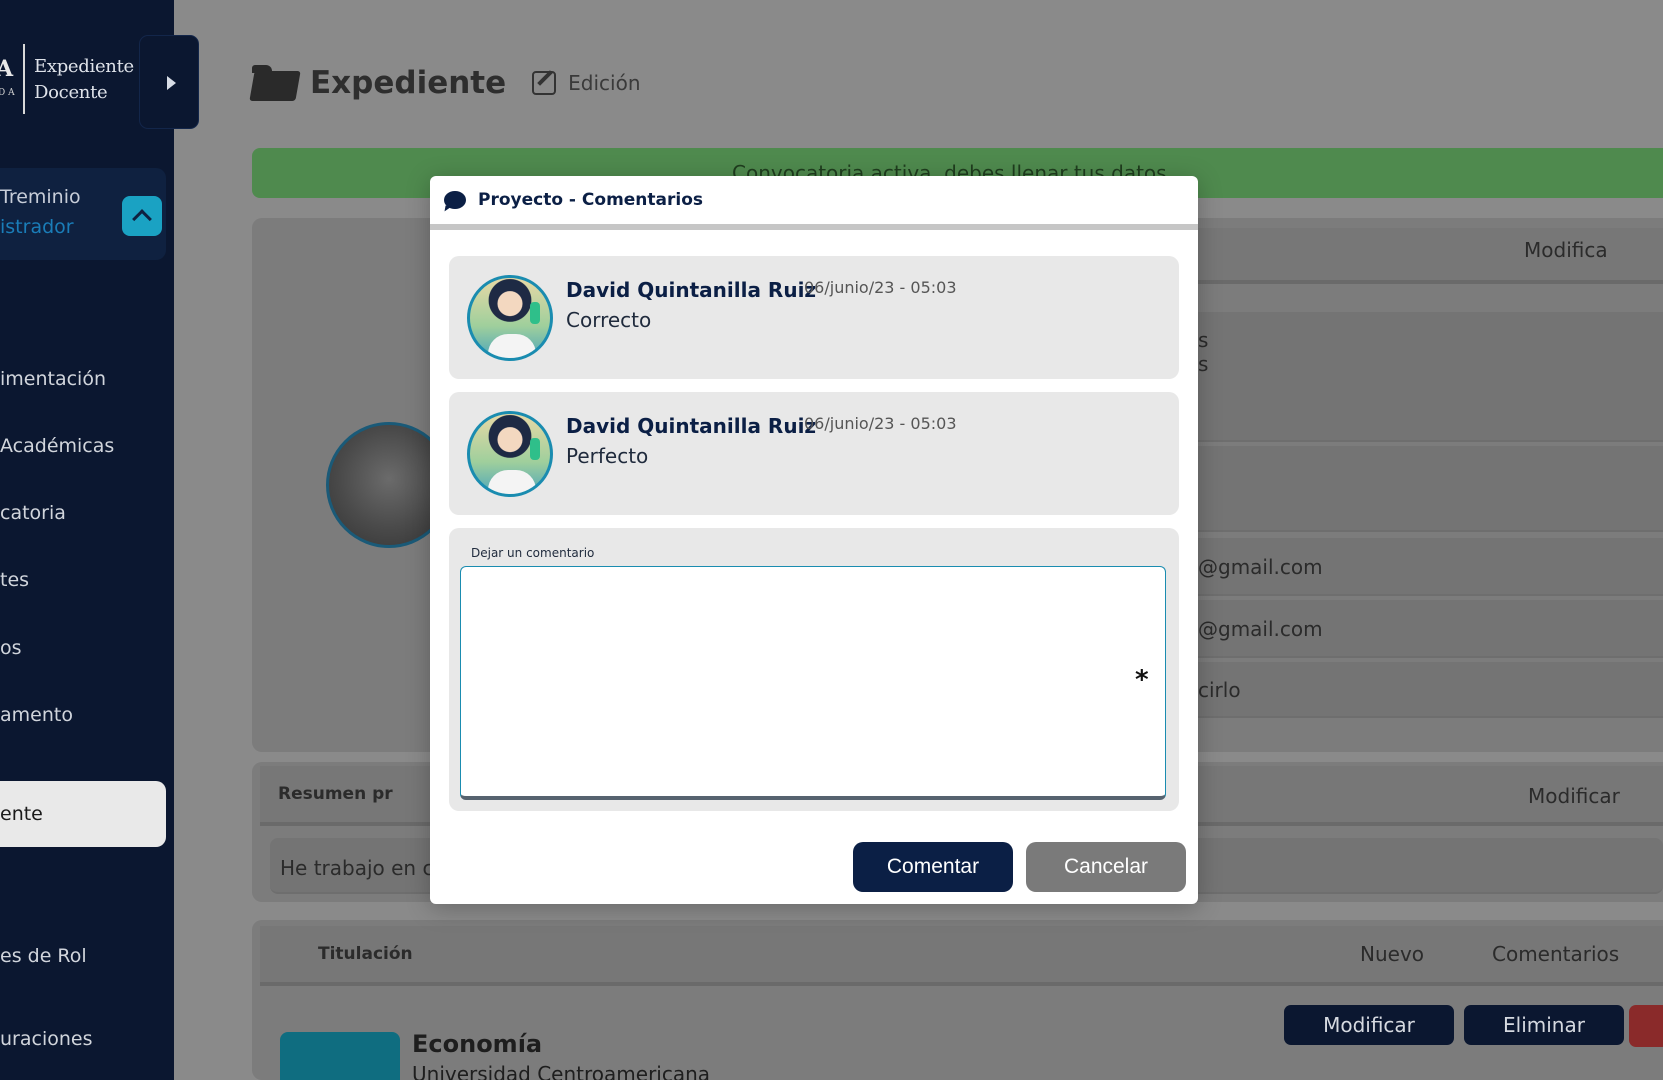  I want to click on comment-textarea-wrapper: *, so click(813, 683).